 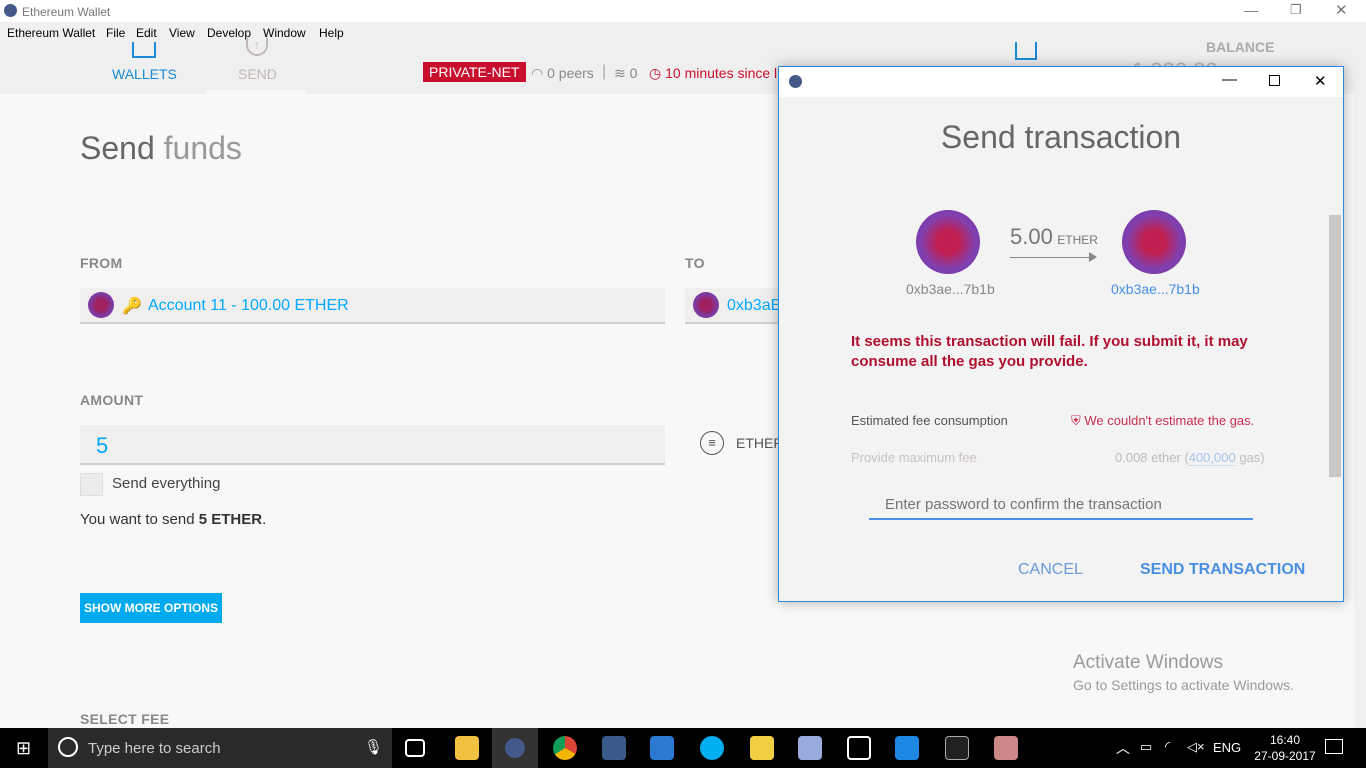 What do you see at coordinates (712, 748) in the screenshot?
I see `skype-icon` at bounding box center [712, 748].